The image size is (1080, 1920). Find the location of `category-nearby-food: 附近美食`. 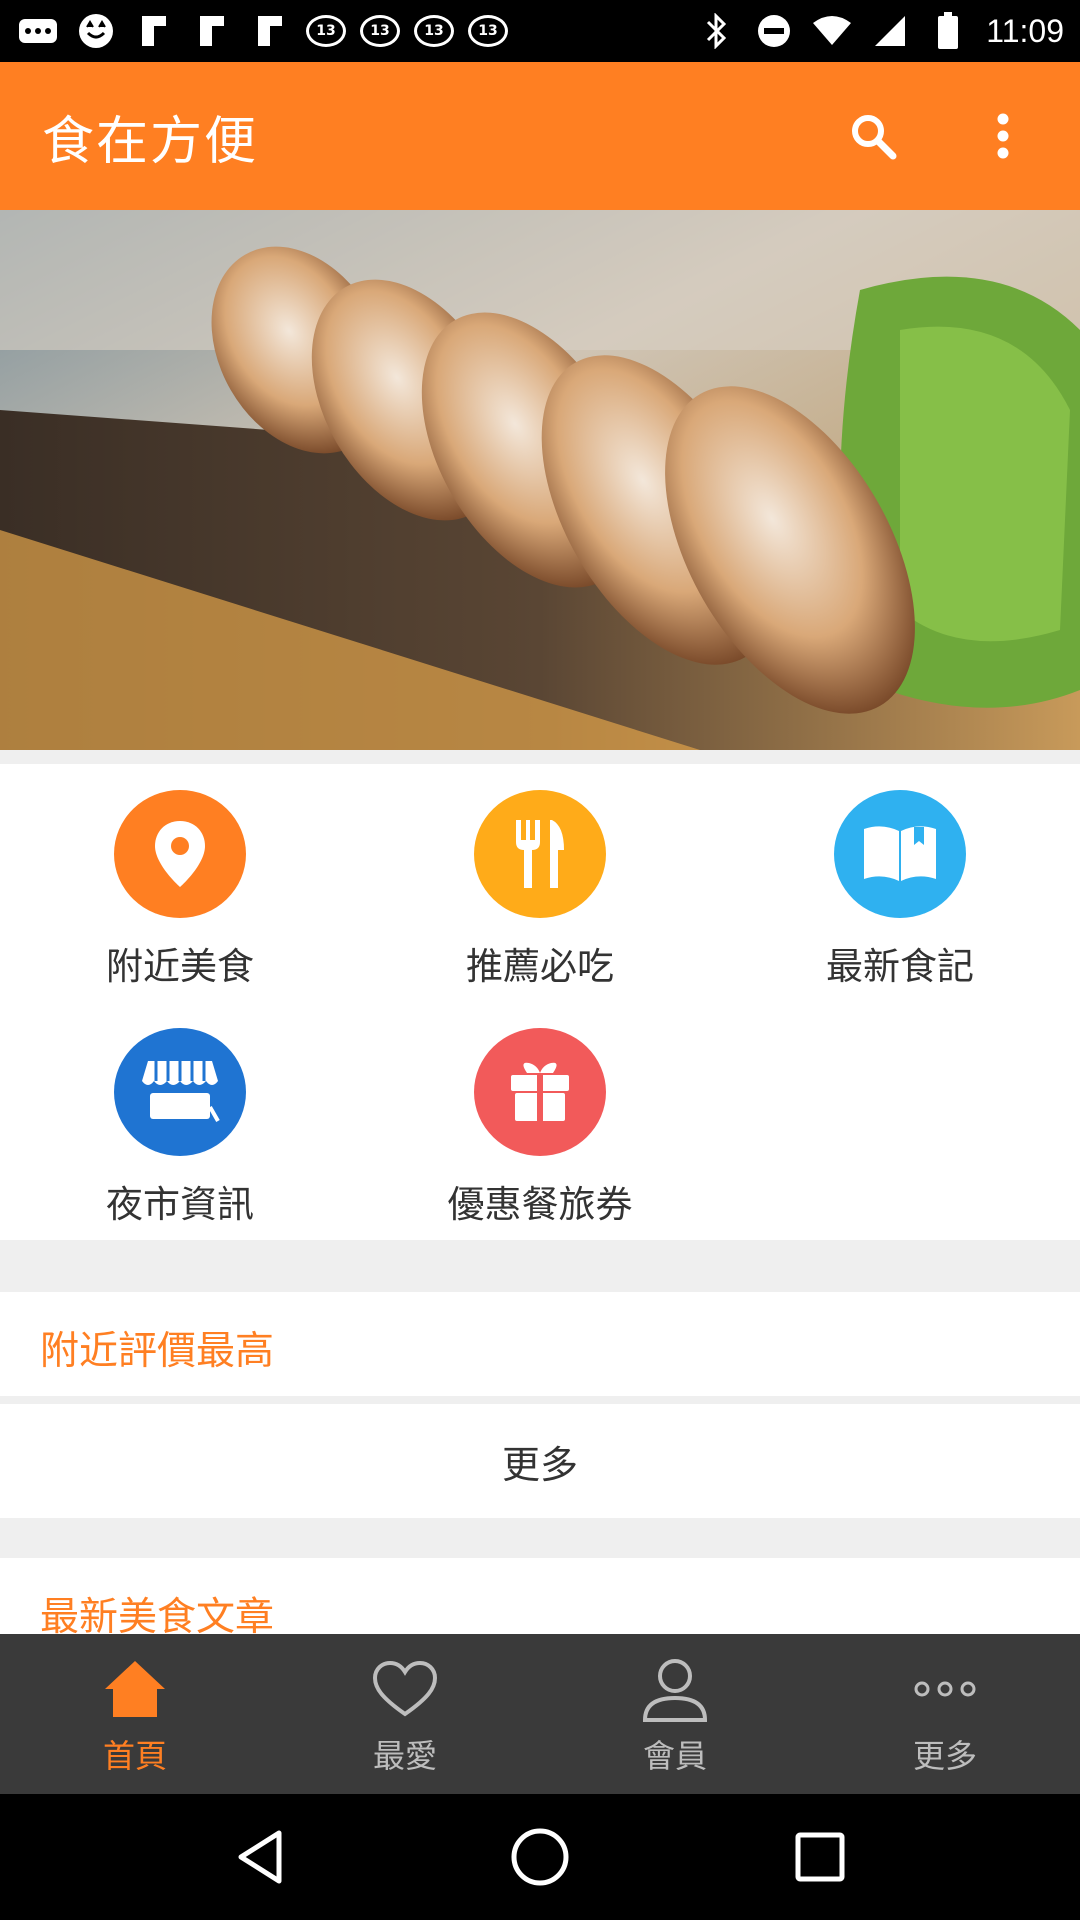

category-nearby-food: 附近美食 is located at coordinates (180, 890).